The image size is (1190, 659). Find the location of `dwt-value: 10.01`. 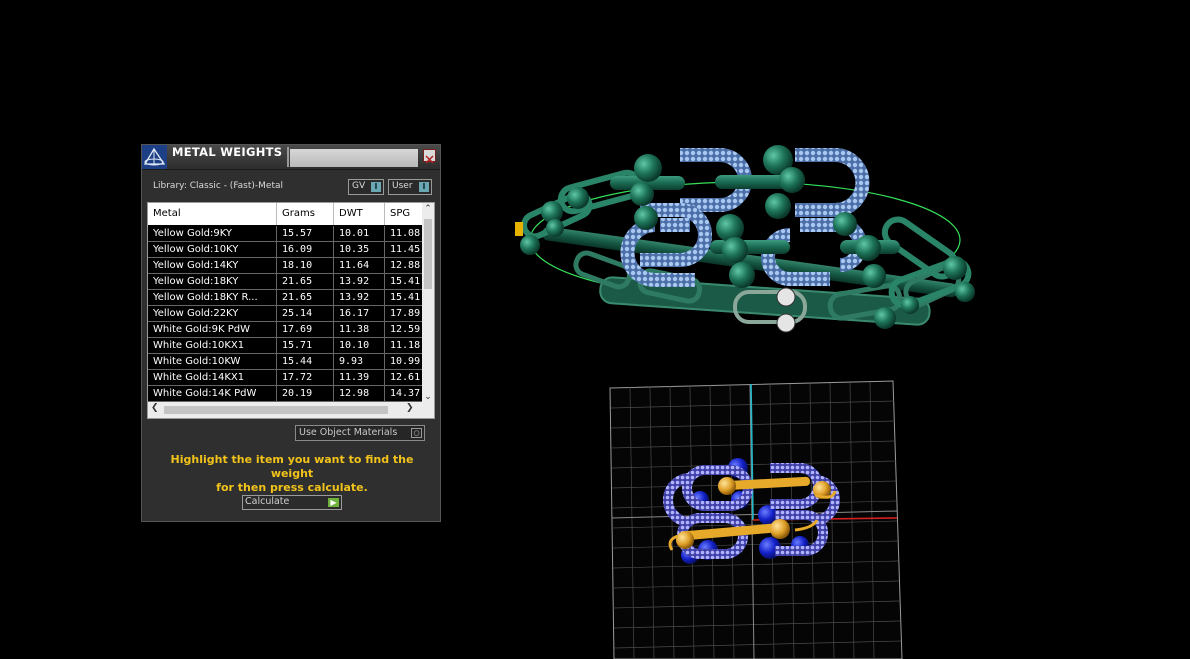

dwt-value: 10.01 is located at coordinates (359, 234).